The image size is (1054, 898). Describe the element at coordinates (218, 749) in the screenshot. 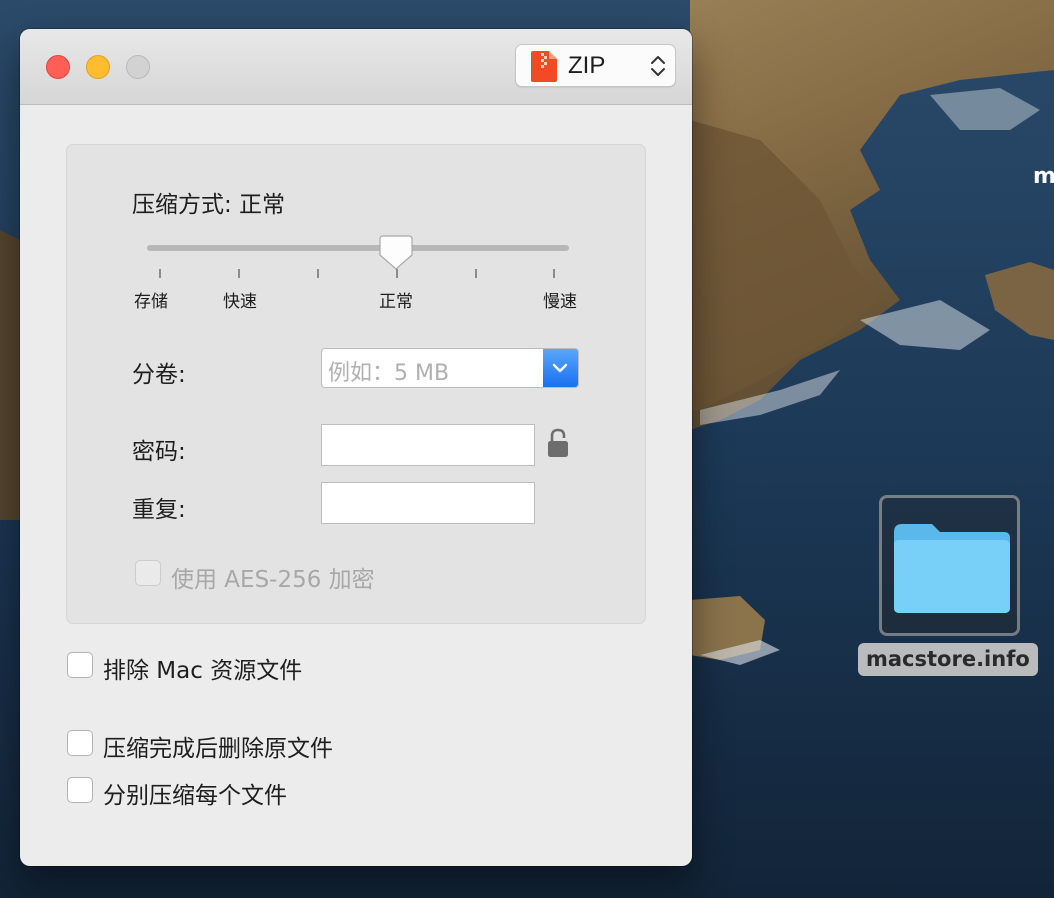

I see `delete-originals-label: 压缩完成后删除原文件` at that location.